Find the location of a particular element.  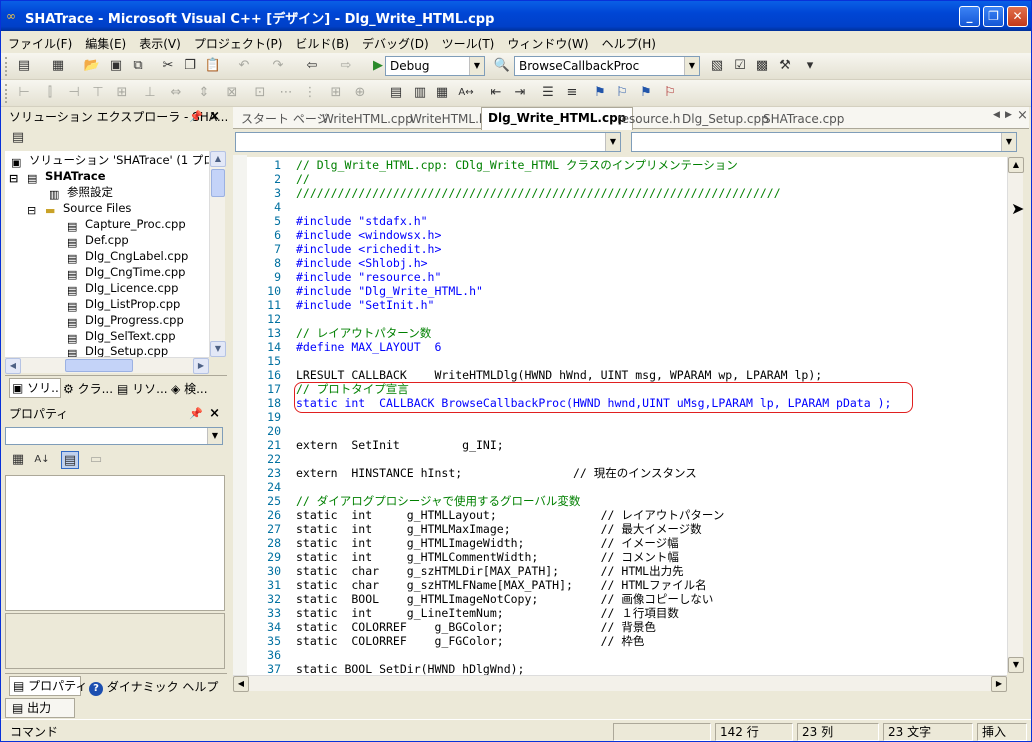

properties-grid is located at coordinates (115, 543).